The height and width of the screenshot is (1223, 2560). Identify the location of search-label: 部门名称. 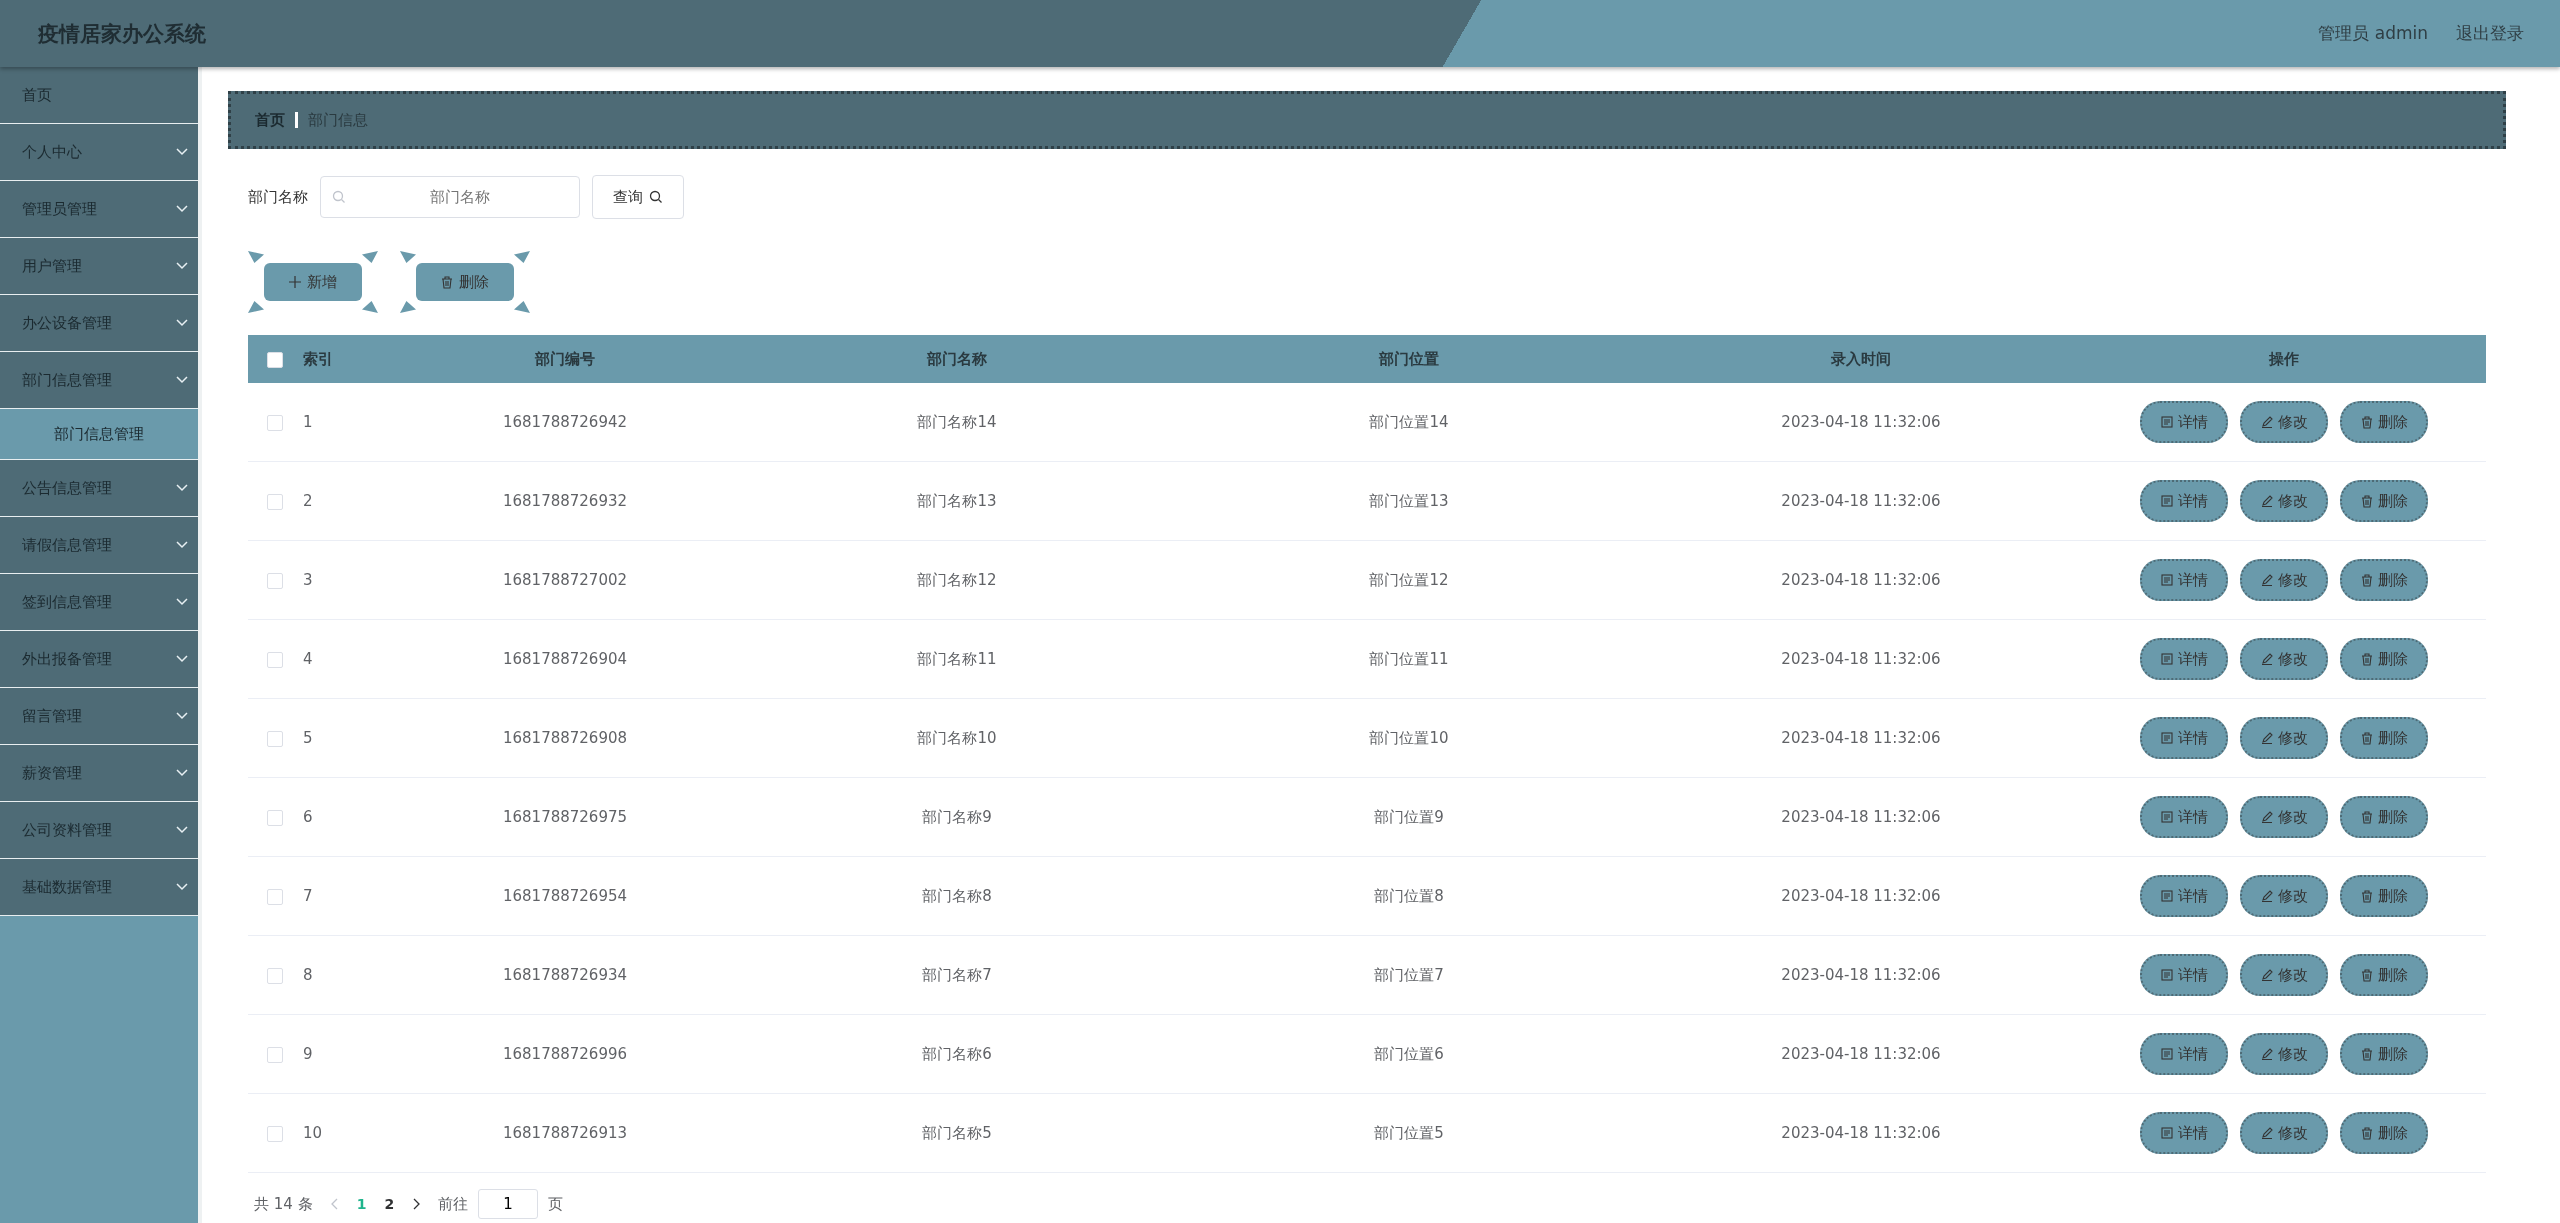
(278, 197).